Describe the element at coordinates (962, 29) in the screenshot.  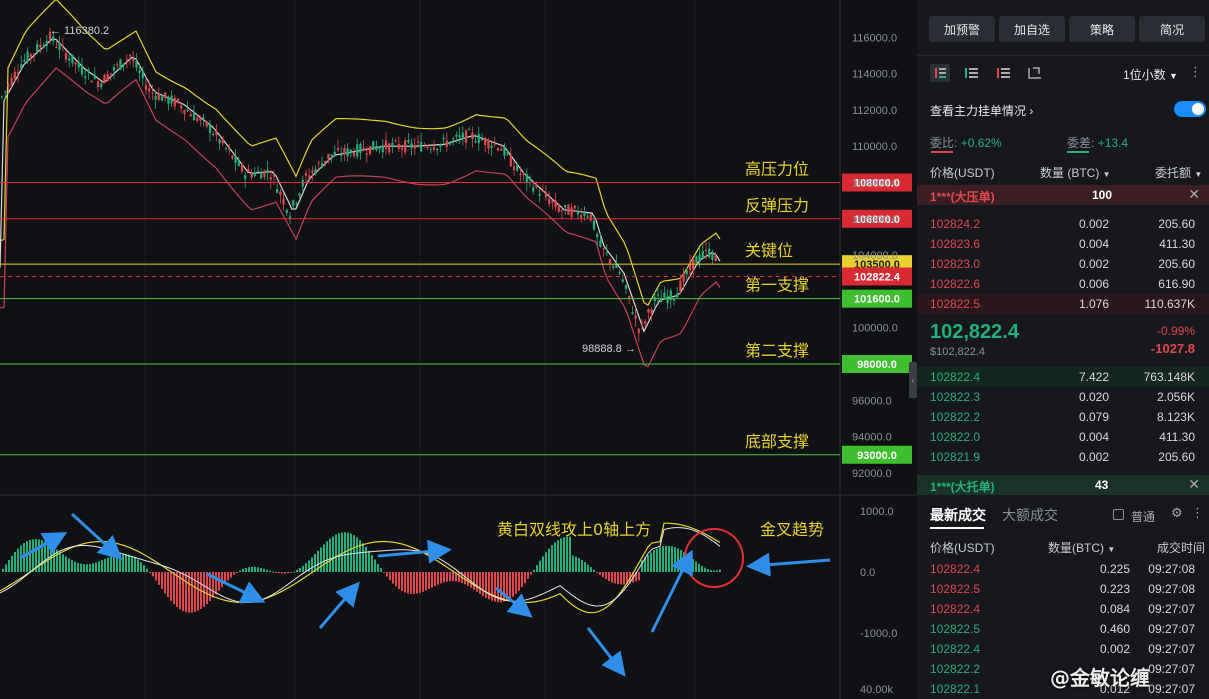
I see `add-alert-button: 加预警` at that location.